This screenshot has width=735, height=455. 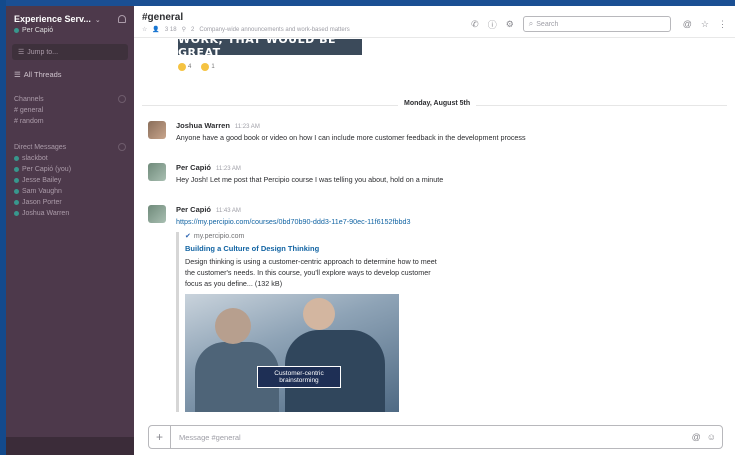 What do you see at coordinates (299, 380) in the screenshot?
I see `caption-line: brainstorming` at bounding box center [299, 380].